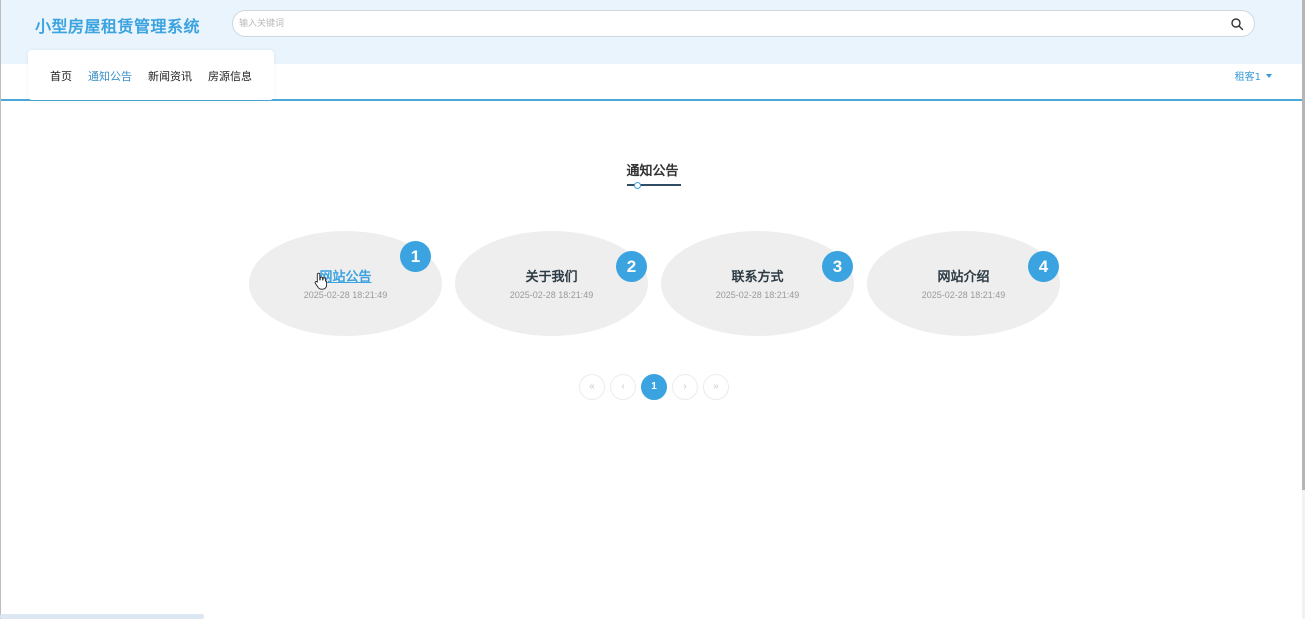 The width and height of the screenshot is (1305, 619). What do you see at coordinates (321, 281) in the screenshot?
I see `hand-pointer-icon` at bounding box center [321, 281].